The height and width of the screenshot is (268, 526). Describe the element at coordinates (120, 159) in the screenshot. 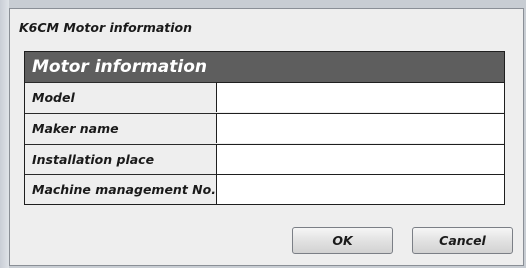

I see `installation-place-label: Installation place` at that location.